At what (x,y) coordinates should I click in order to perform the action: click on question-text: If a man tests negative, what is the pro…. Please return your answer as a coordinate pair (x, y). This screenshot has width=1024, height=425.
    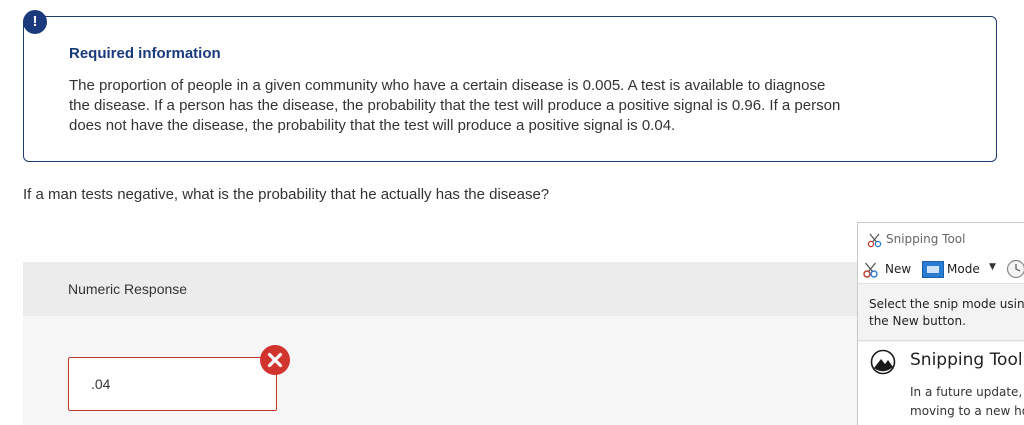
    Looking at the image, I should click on (286, 194).